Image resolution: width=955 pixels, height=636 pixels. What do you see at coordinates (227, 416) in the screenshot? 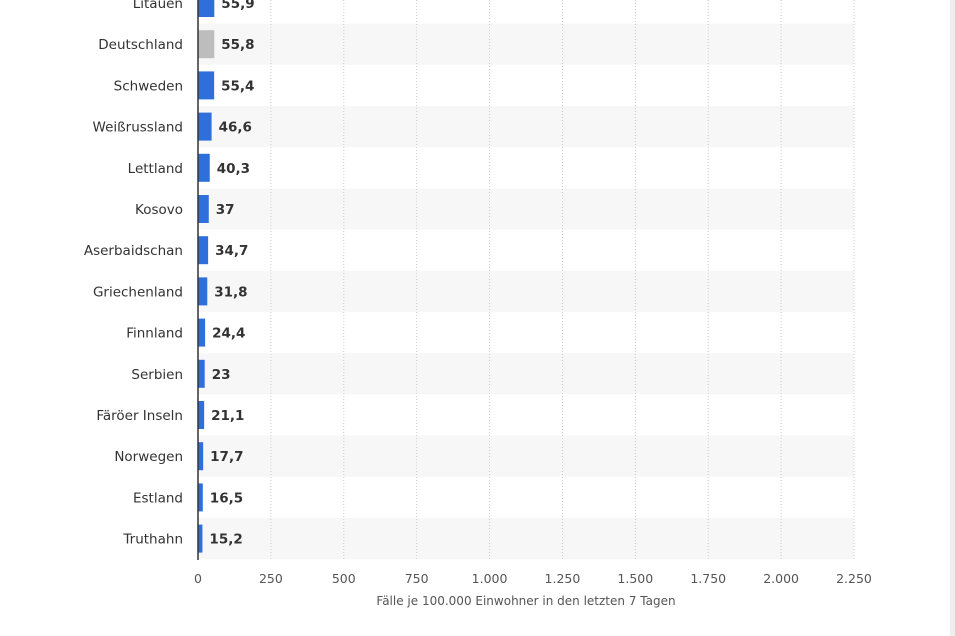
I see `value-label: 21,1` at bounding box center [227, 416].